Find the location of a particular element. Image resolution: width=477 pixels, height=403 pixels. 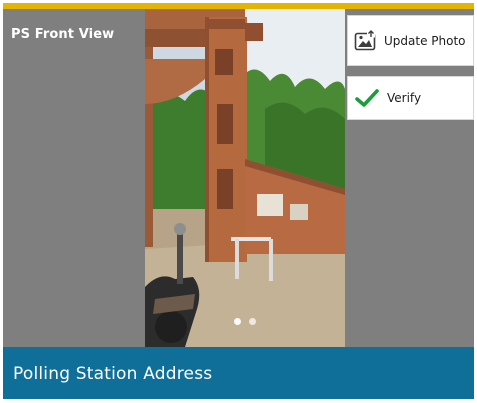

polling-station-address-label: Polling Station Address is located at coordinates (113, 374).